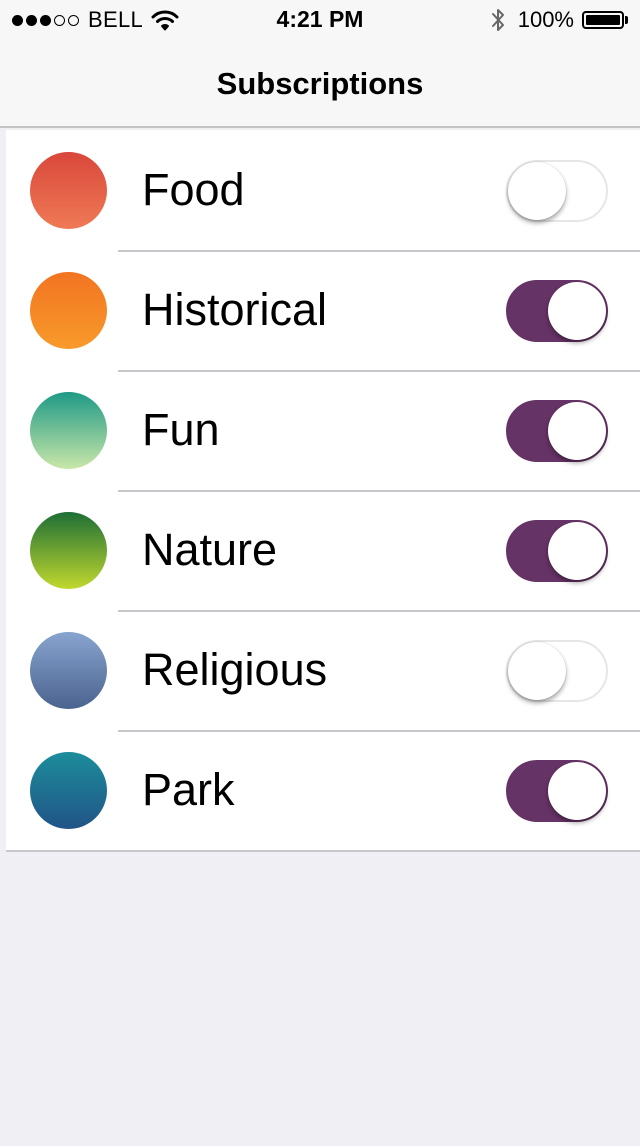 This screenshot has width=640, height=1146. I want to click on battery-level, so click(603, 20).